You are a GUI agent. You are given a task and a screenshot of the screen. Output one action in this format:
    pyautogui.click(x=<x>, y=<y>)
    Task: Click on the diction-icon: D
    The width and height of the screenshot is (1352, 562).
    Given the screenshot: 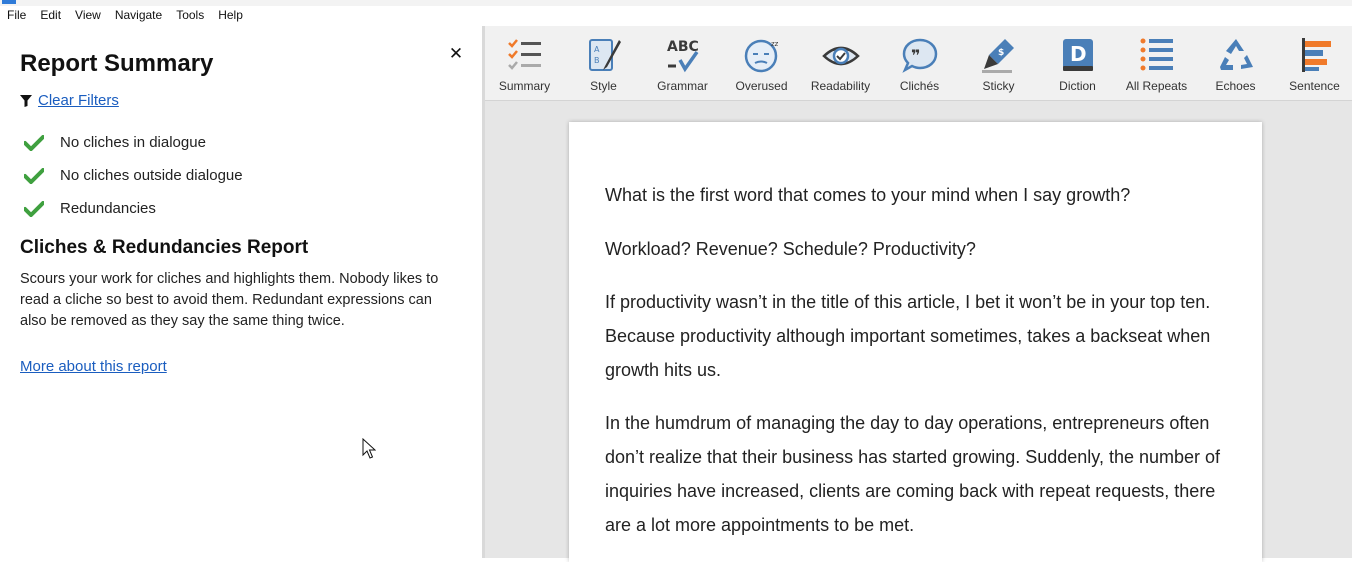 What is the action you would take?
    pyautogui.click(x=1077, y=55)
    